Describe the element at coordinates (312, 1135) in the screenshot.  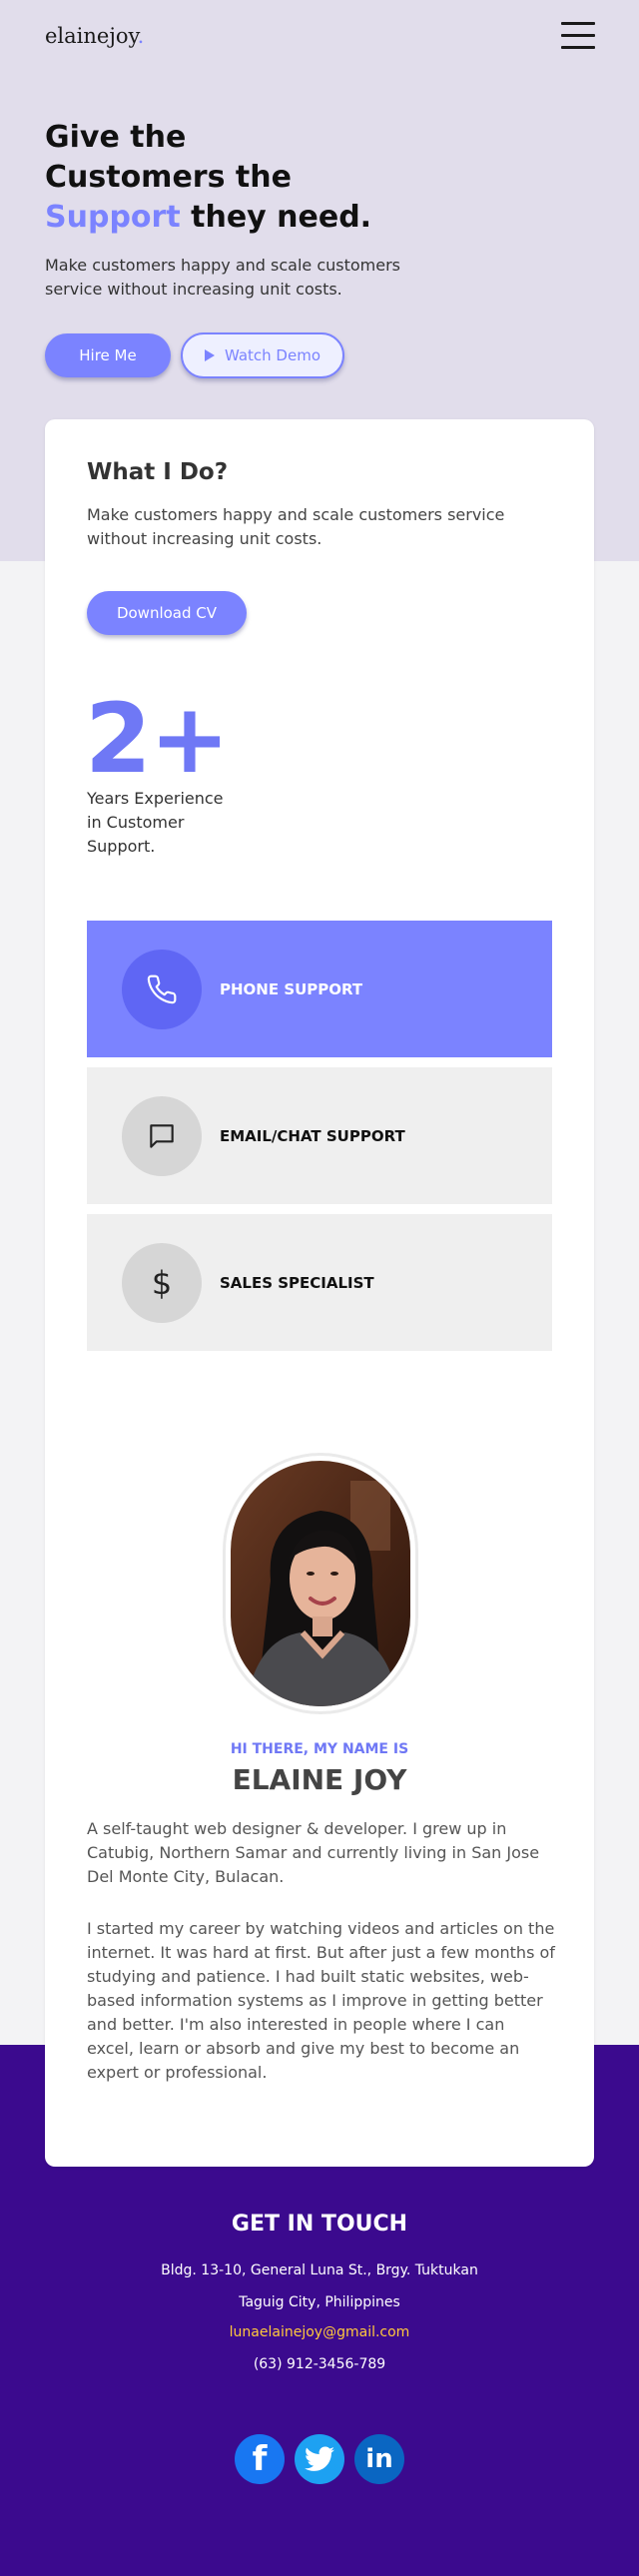
I see `service-label: EMAIL/CHAT SUPPORT` at that location.